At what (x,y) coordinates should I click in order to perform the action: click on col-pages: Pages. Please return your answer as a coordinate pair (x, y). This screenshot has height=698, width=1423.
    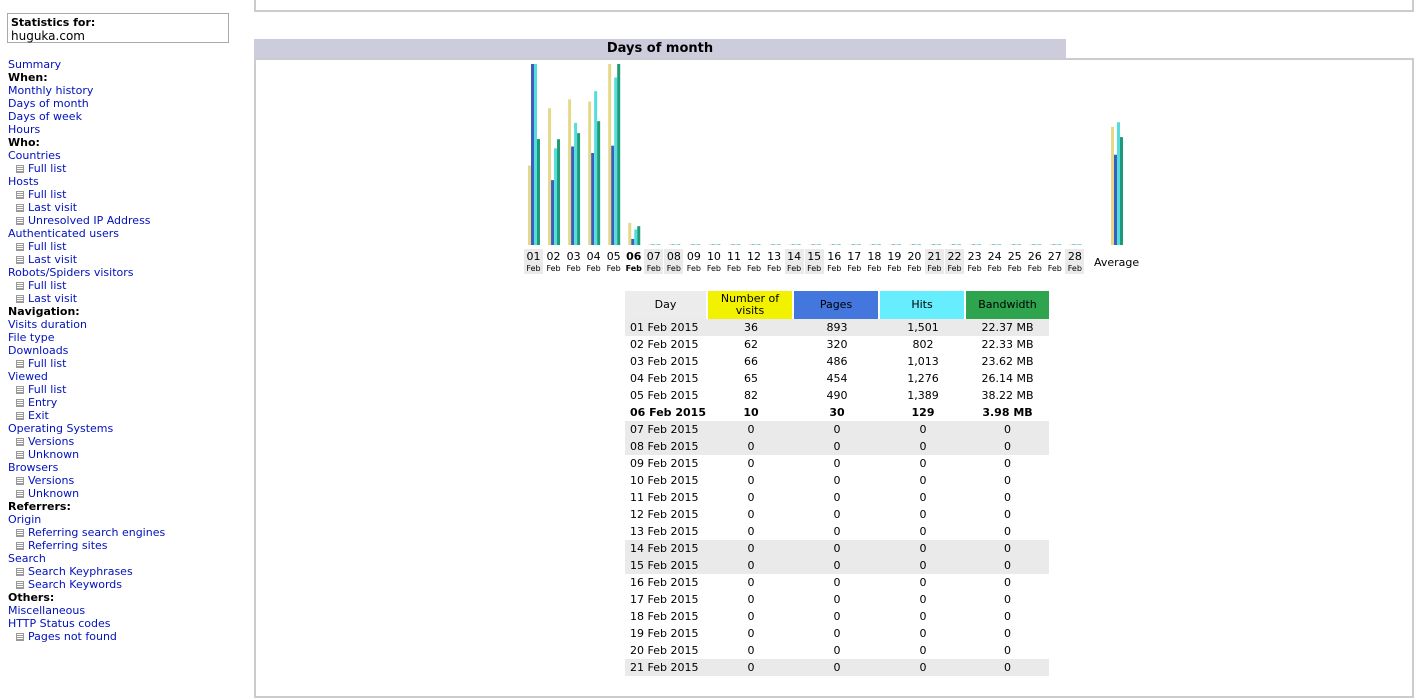
    Looking at the image, I should click on (837, 305).